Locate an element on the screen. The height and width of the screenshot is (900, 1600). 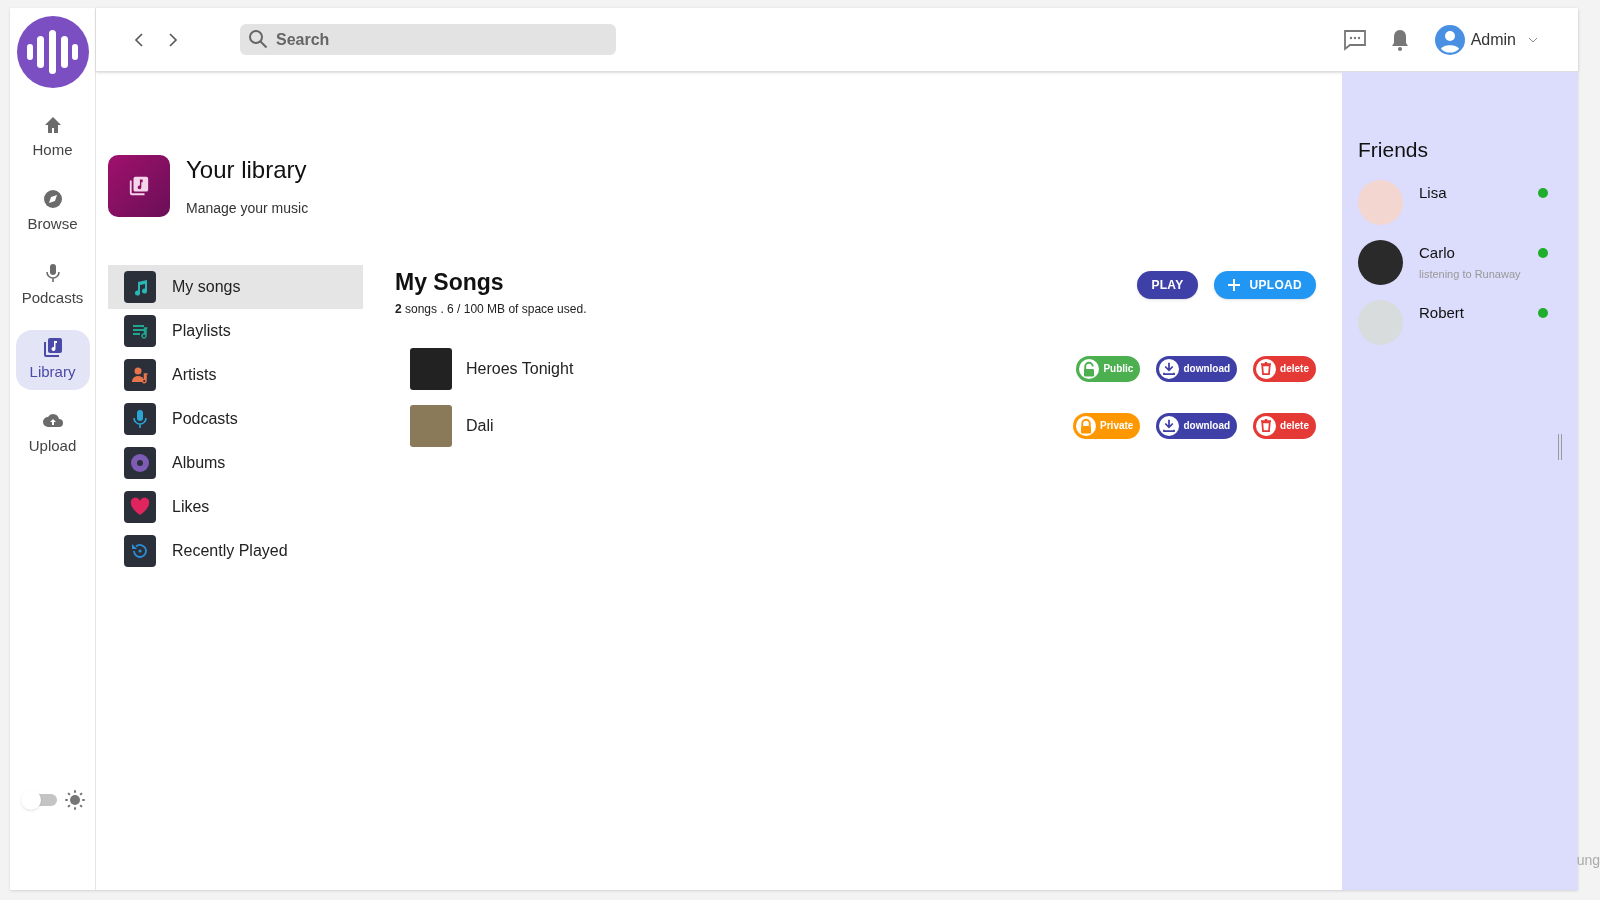
nav-item: Upload is located at coordinates (52, 434).